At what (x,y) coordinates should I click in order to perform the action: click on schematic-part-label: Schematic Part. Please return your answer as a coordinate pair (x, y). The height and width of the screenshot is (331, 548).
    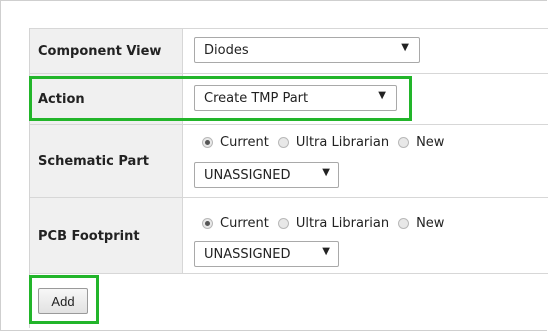
    Looking at the image, I should click on (106, 161).